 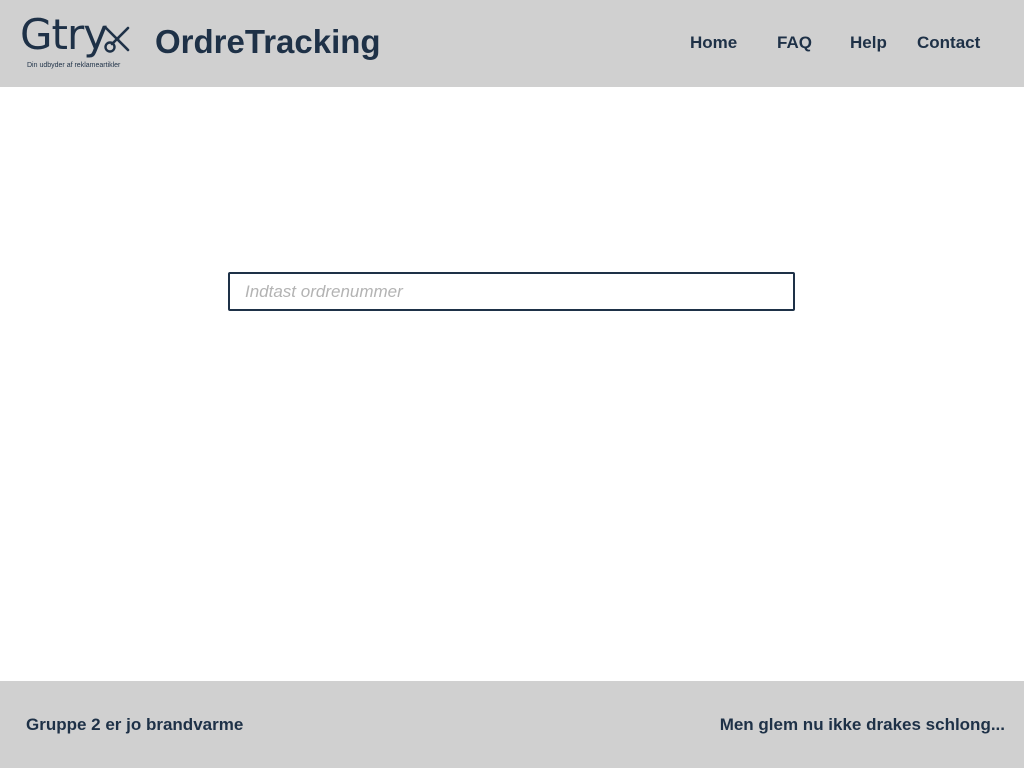 I want to click on nav-link-help: Help, so click(x=868, y=43).